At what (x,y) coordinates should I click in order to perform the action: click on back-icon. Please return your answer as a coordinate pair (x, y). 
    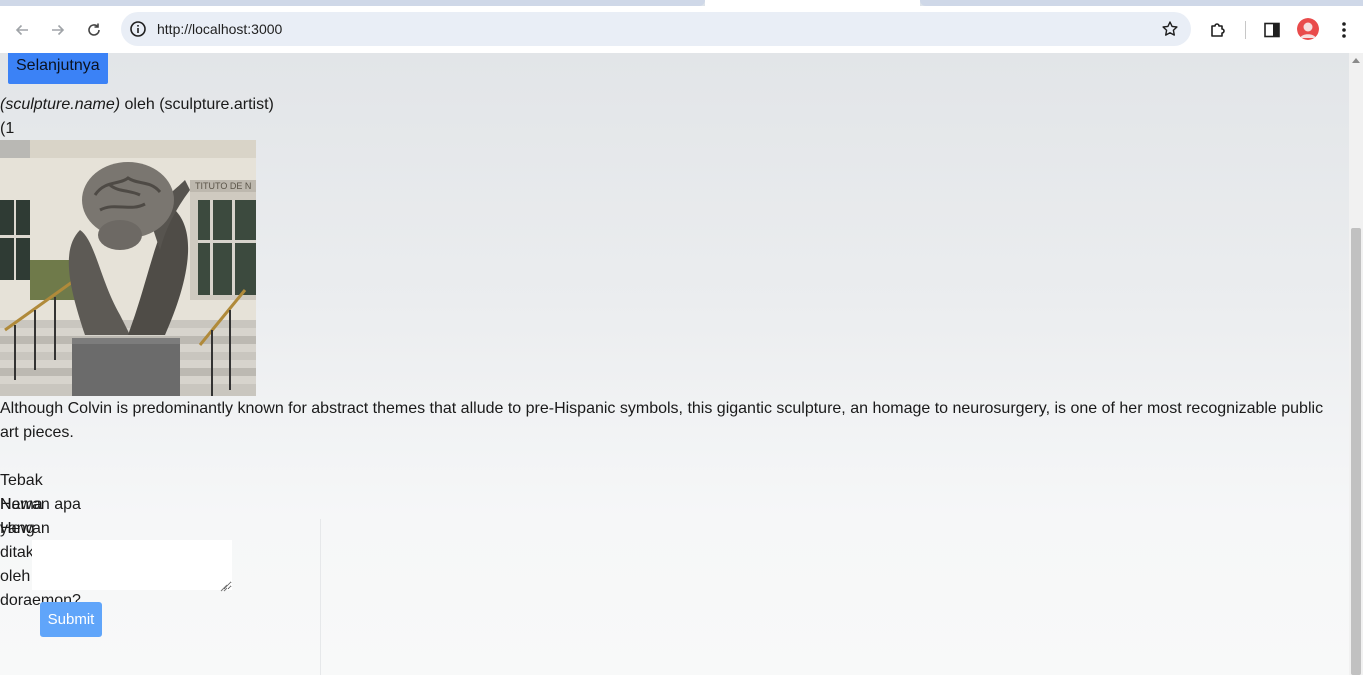
    Looking at the image, I should click on (22, 30).